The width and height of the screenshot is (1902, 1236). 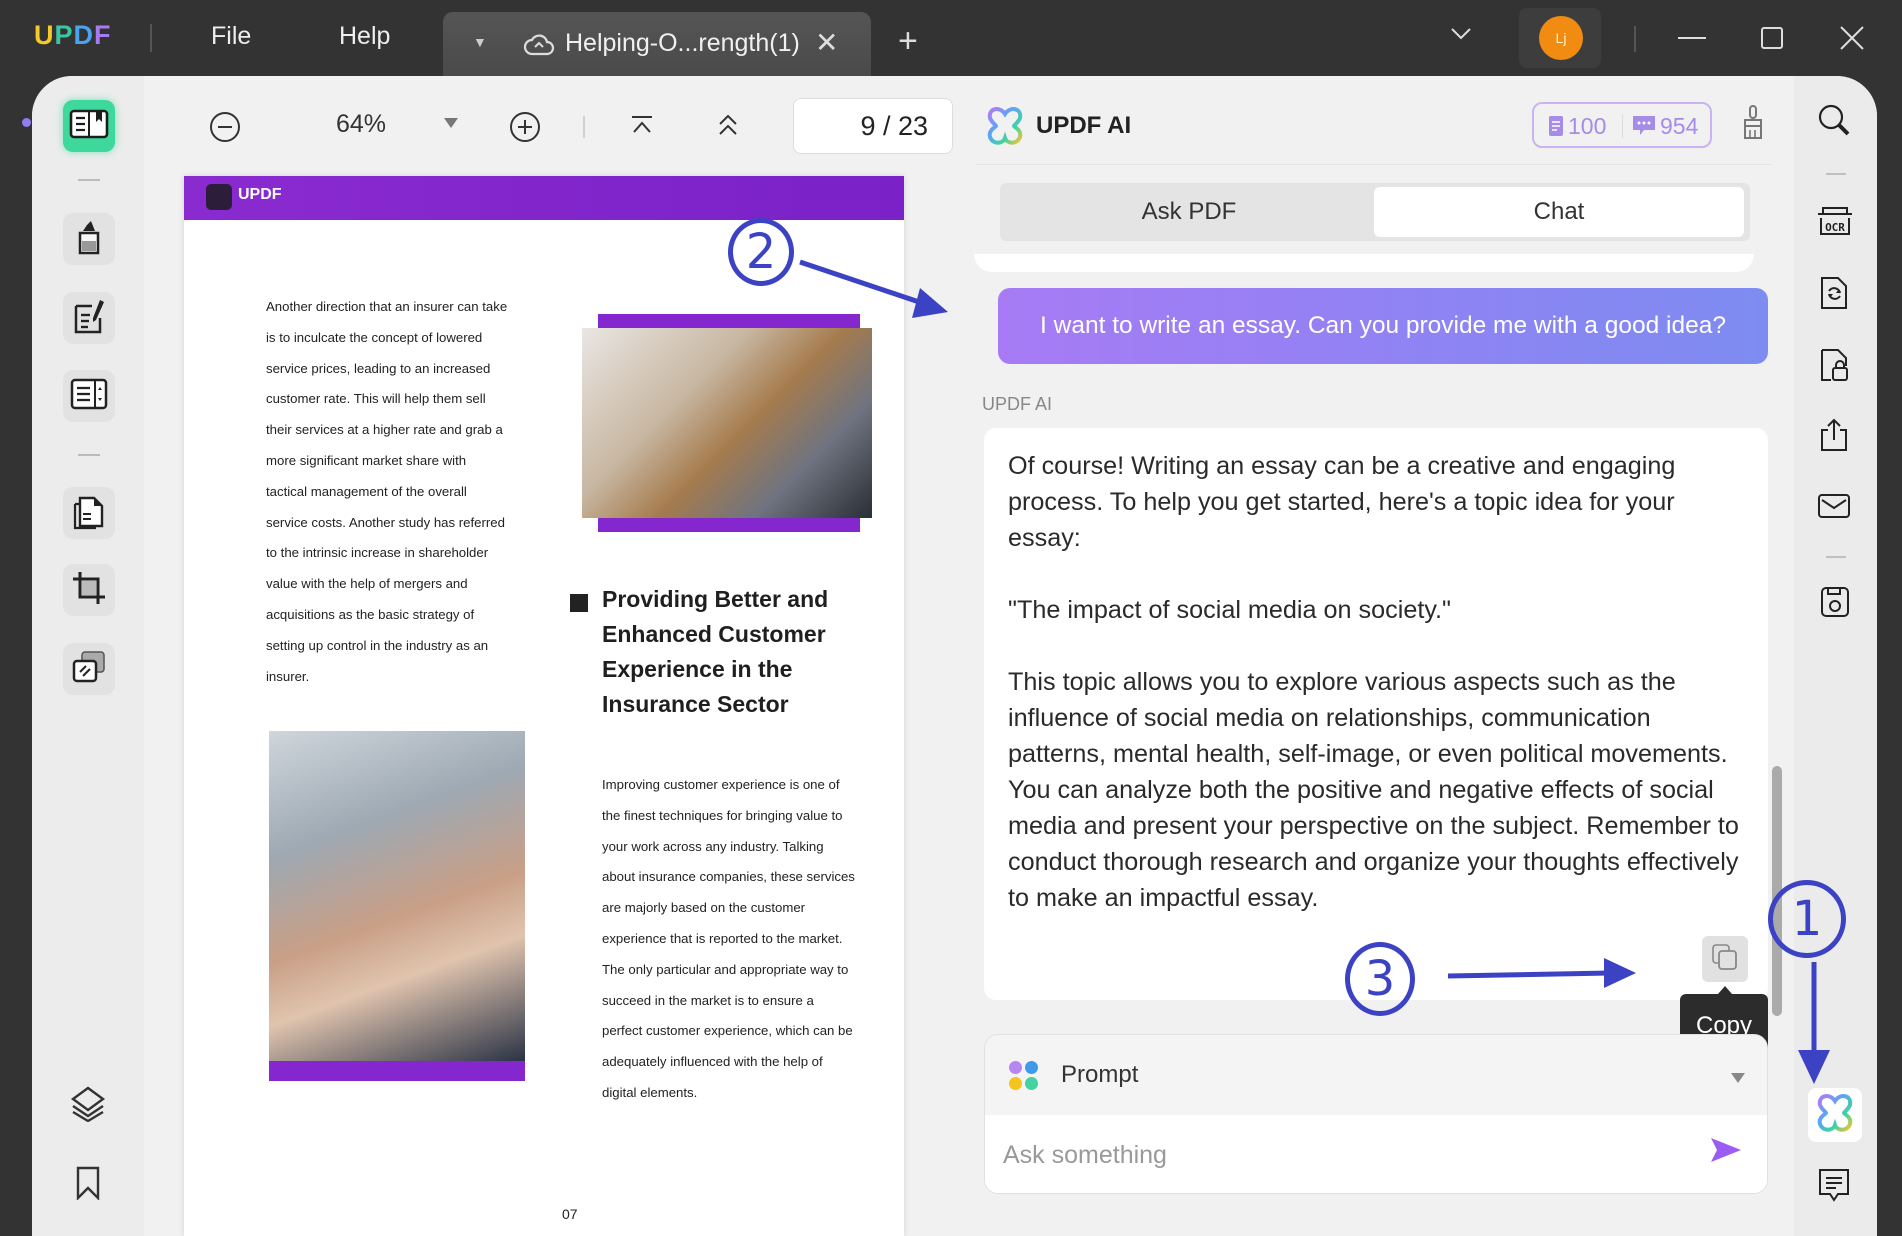 I want to click on chat-input-card: Prompt, so click(x=1376, y=1114).